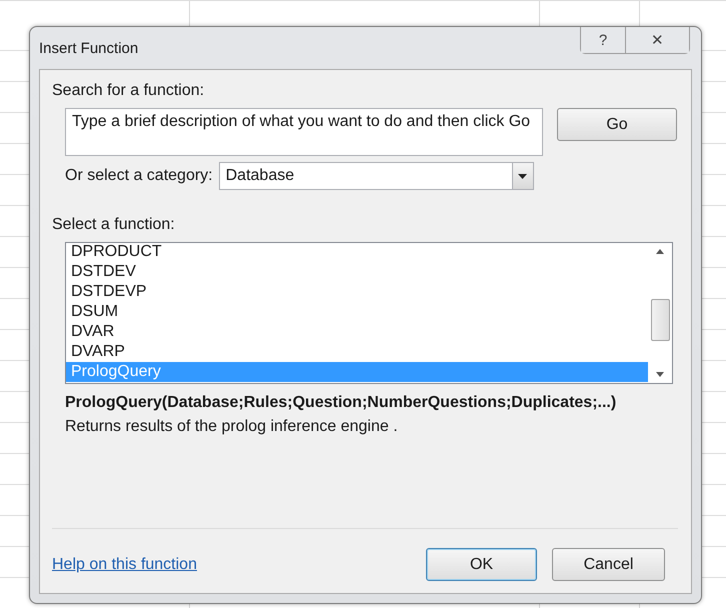 The image size is (726, 608). I want to click on ok-button: OK, so click(481, 564).